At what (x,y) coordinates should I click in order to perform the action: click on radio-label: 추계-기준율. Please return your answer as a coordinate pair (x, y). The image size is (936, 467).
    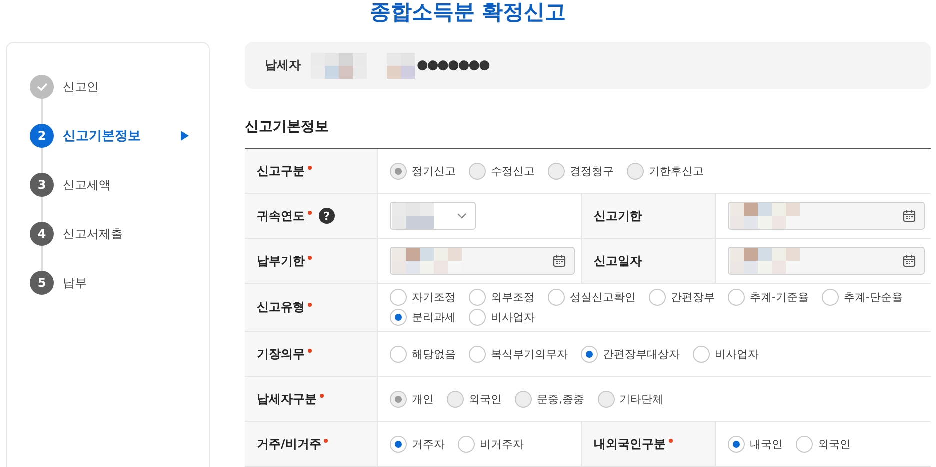
    Looking at the image, I should click on (779, 297).